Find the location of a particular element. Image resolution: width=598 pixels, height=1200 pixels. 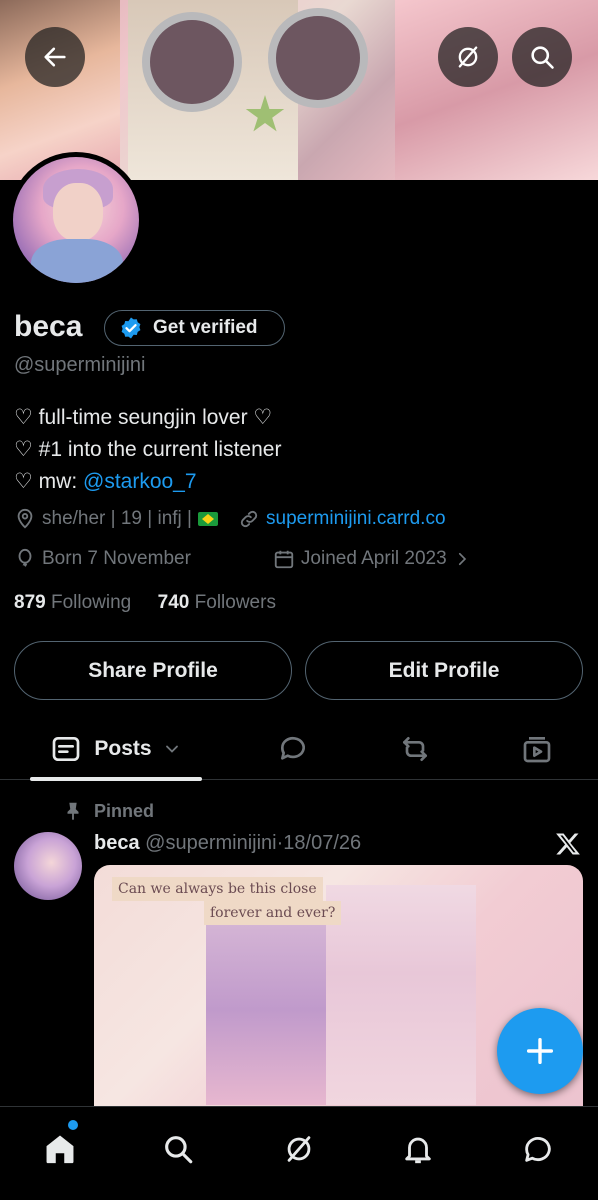

followers-count: 740 is located at coordinates (173, 602).